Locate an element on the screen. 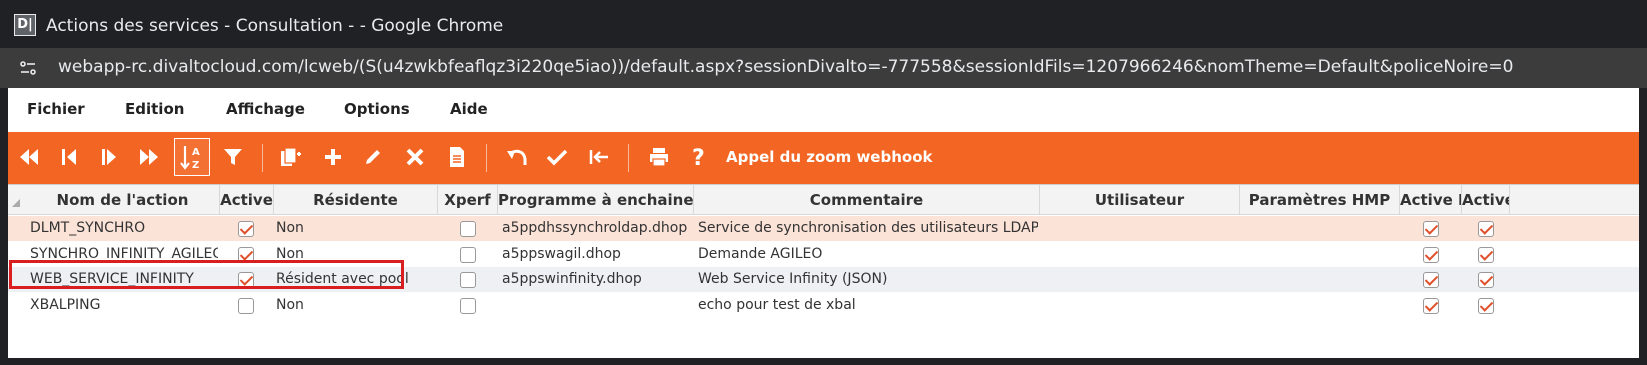 The width and height of the screenshot is (1647, 365). col-commentaire: Commentaire is located at coordinates (867, 200).